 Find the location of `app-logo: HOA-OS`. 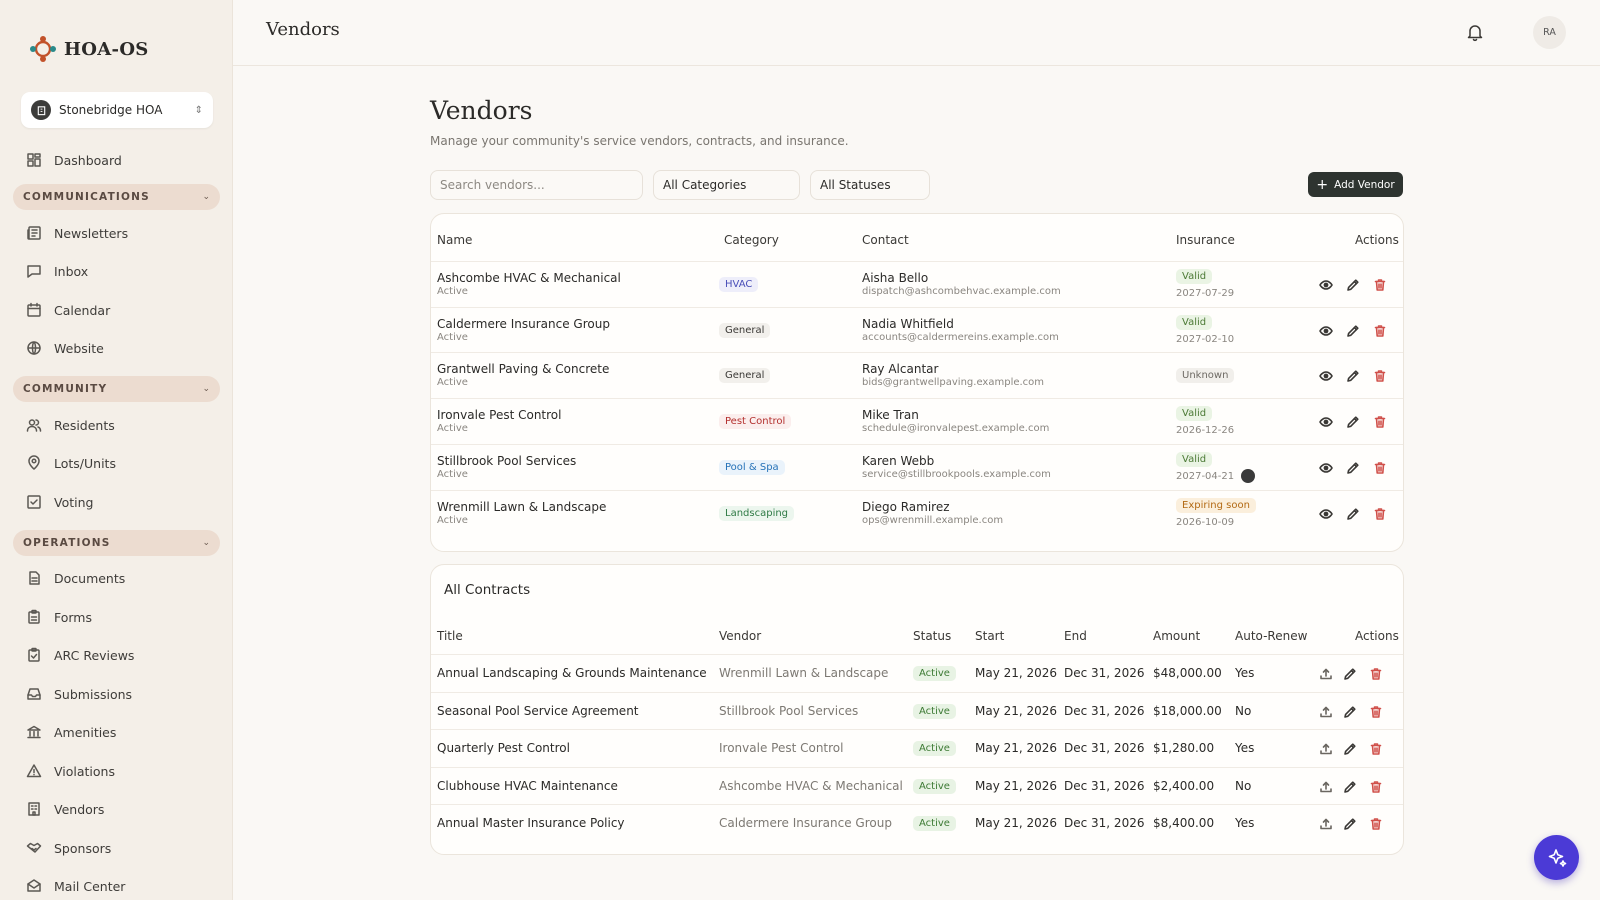

app-logo: HOA-OS is located at coordinates (88, 49).